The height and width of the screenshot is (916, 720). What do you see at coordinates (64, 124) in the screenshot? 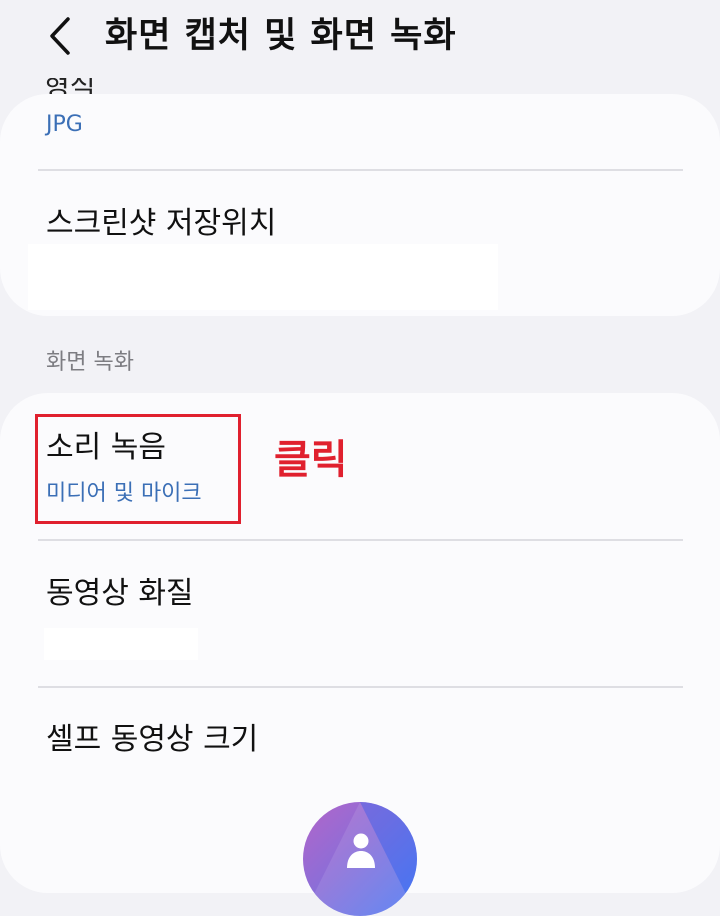
I see `format-value: JPG` at bounding box center [64, 124].